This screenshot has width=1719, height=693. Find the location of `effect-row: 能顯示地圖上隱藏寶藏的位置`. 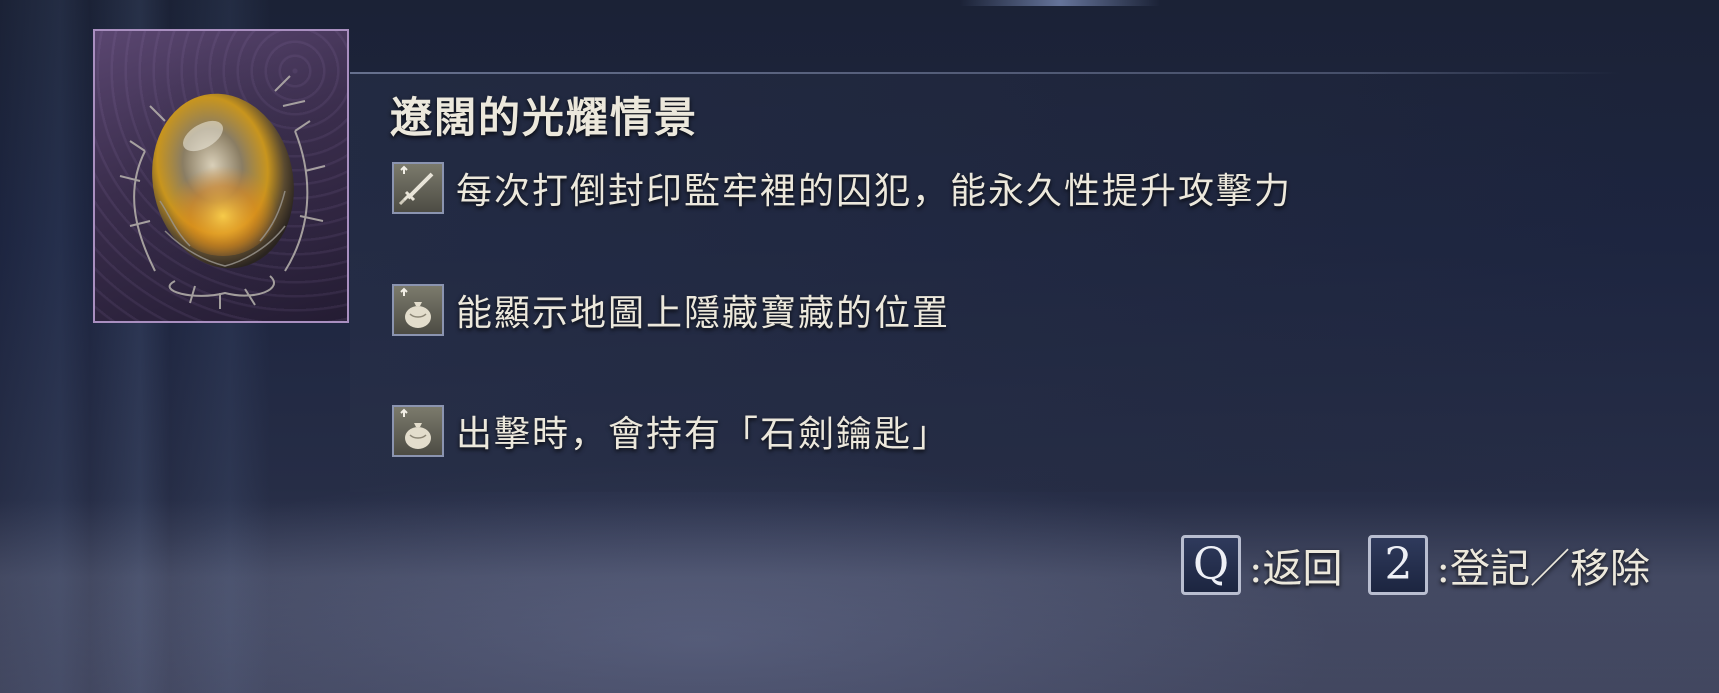

effect-row: 能顯示地圖上隱藏寶藏的位置 is located at coordinates (671, 310).